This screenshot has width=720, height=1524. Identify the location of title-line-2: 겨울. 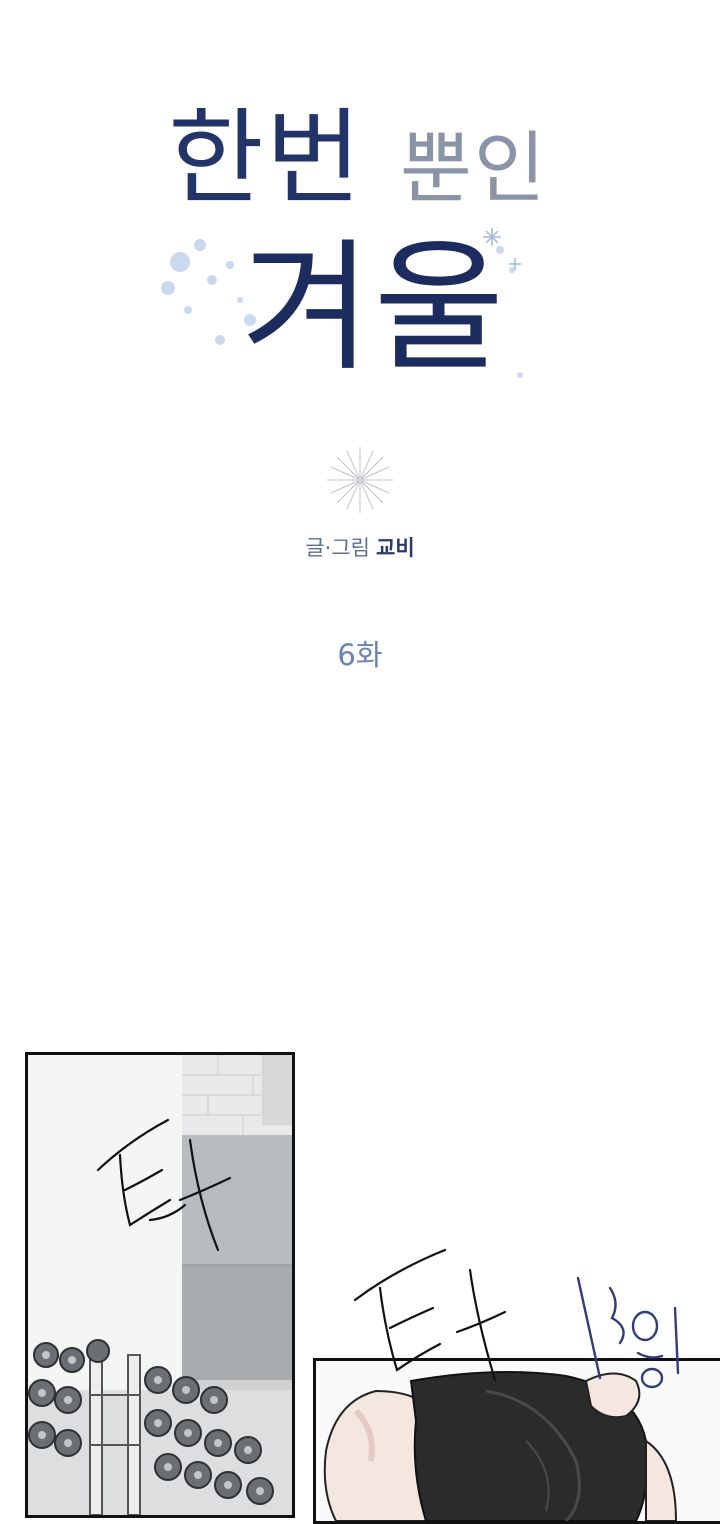
(385, 318).